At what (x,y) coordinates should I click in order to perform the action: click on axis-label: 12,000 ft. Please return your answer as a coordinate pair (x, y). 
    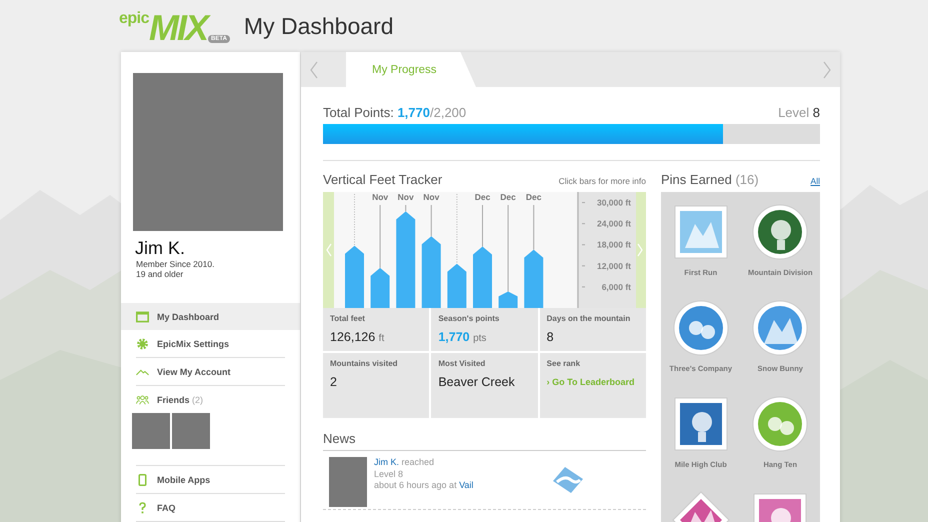
    Looking at the image, I should click on (613, 265).